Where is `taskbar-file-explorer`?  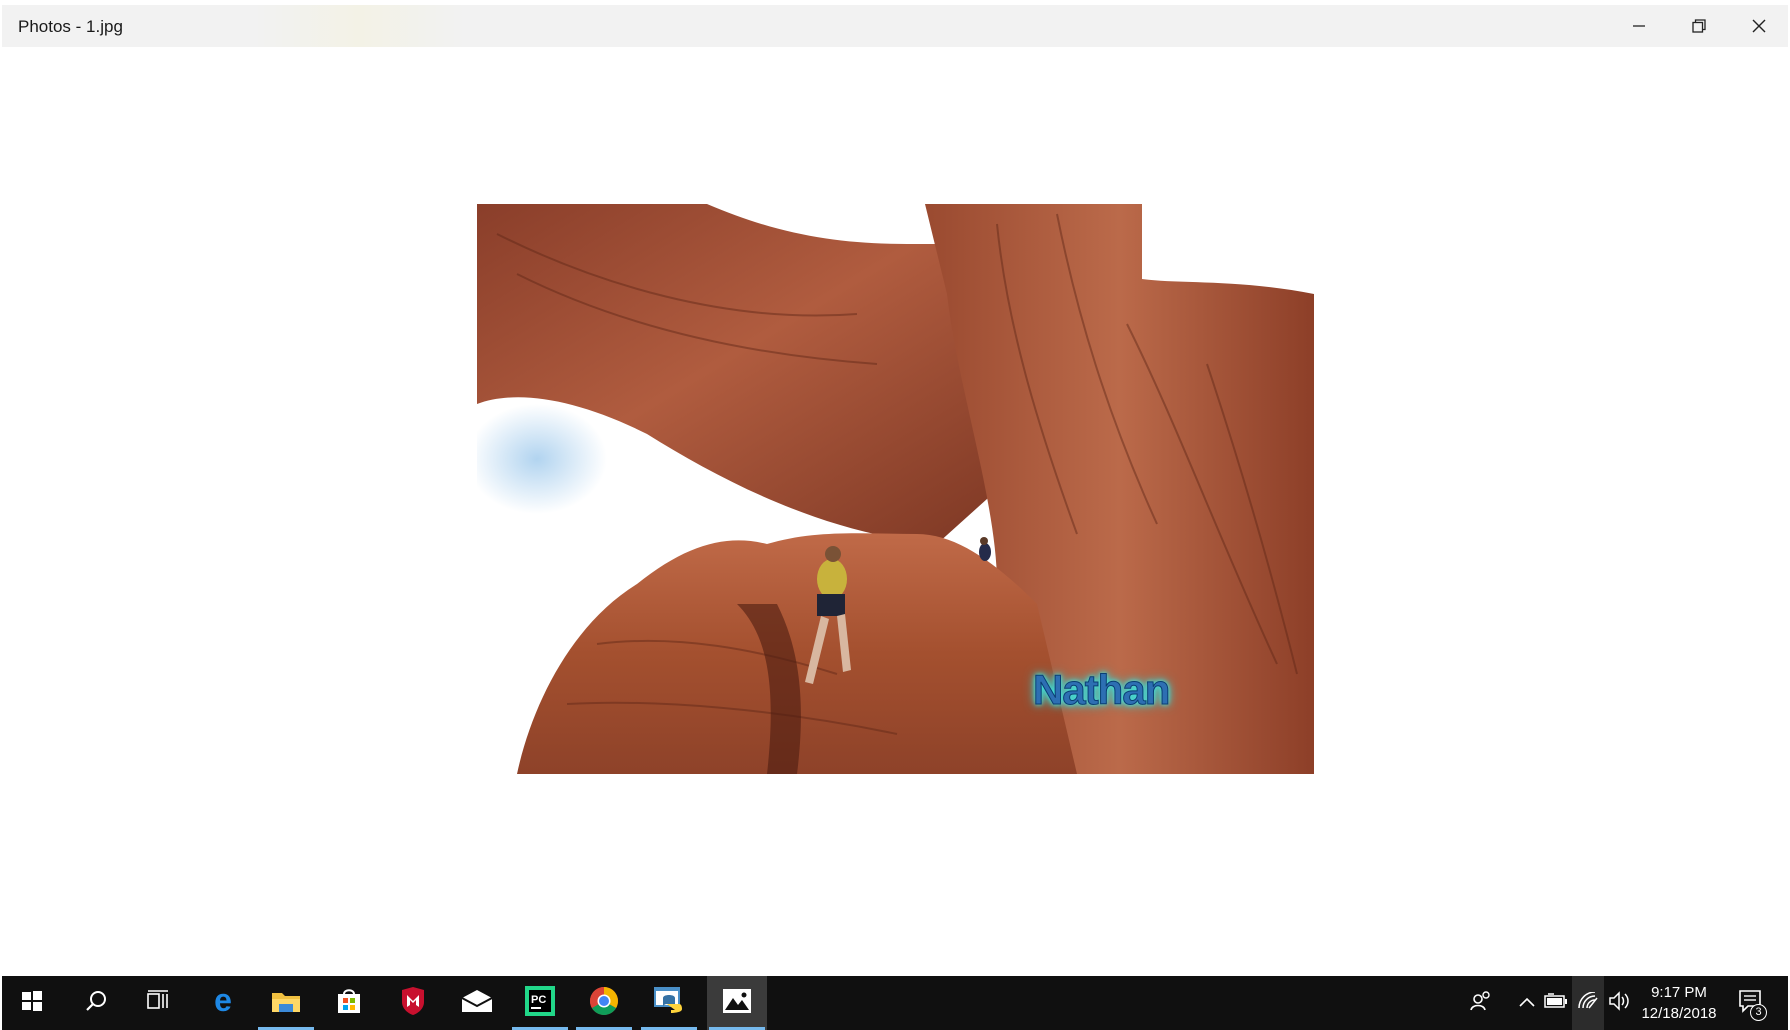 taskbar-file-explorer is located at coordinates (286, 1003).